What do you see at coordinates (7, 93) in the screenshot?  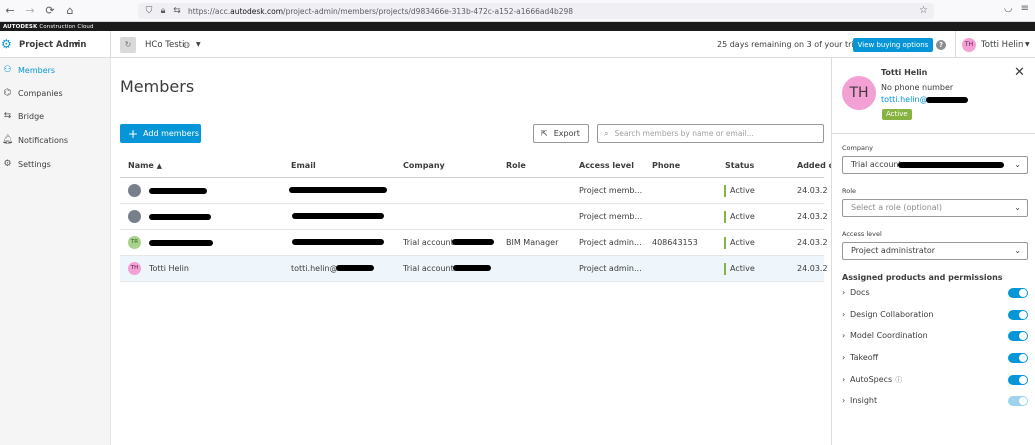 I see `companies-icon: ⌬` at bounding box center [7, 93].